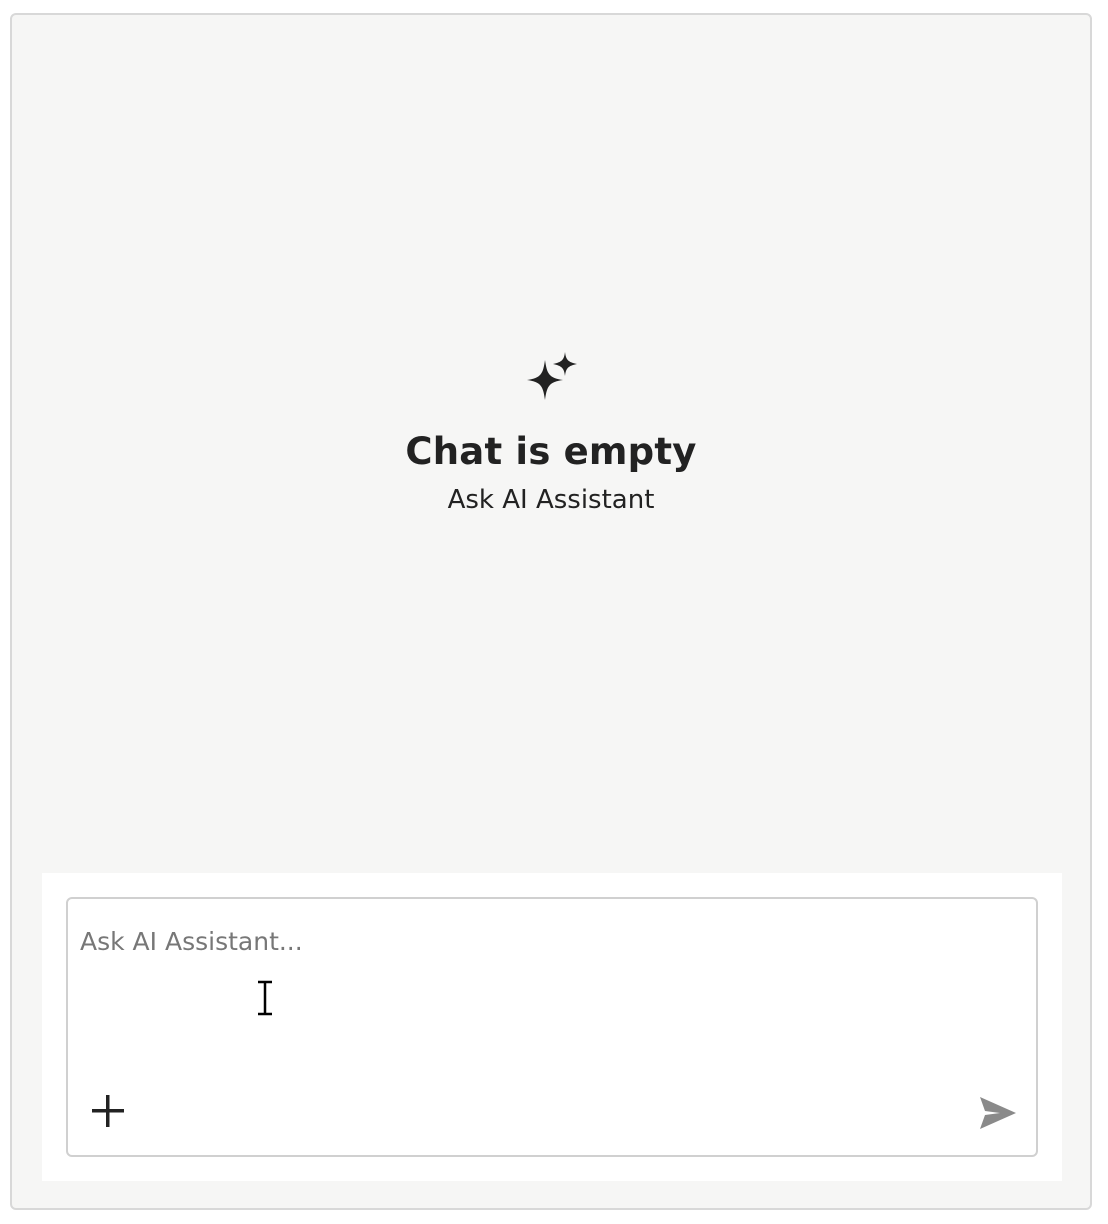  I want to click on plus-icon, so click(108, 1111).